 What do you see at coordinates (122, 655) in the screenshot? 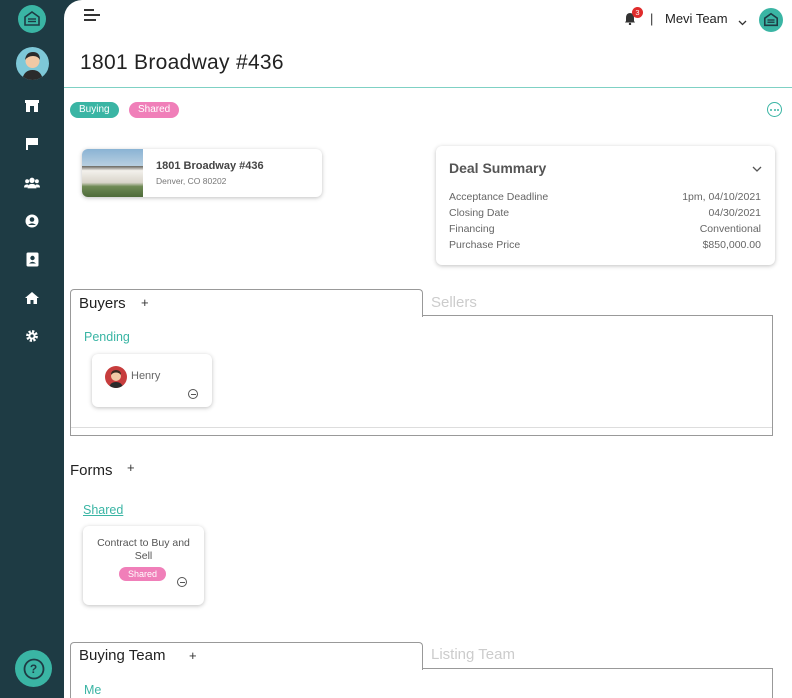
I see `tab-buying-team-label: Buying Team` at bounding box center [122, 655].